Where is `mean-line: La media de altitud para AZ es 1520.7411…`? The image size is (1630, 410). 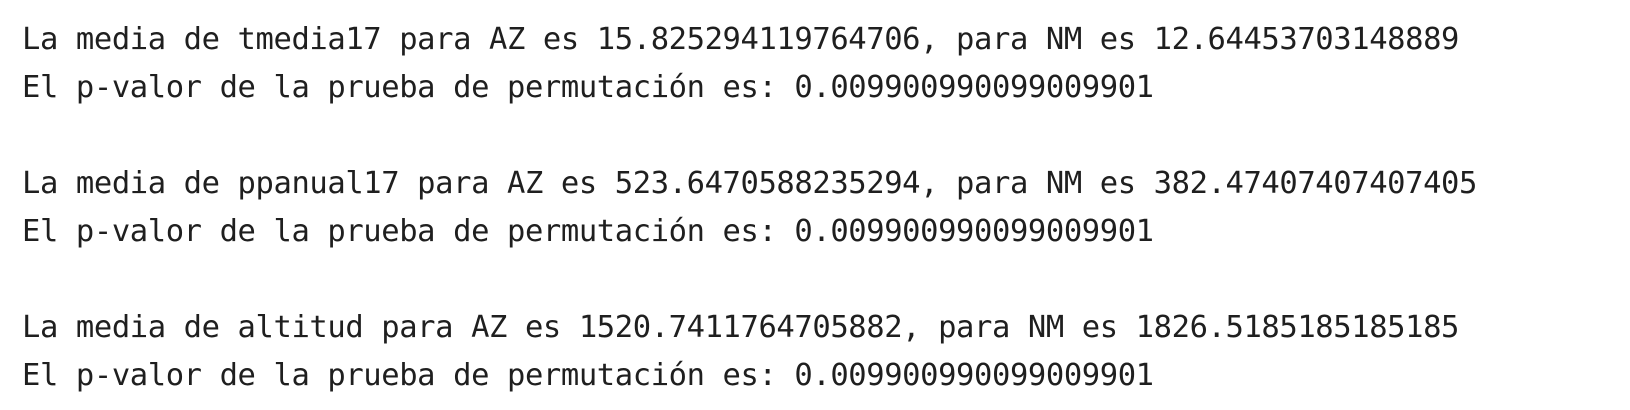
mean-line: La media de altitud para AZ es 1520.7411… is located at coordinates (741, 327).